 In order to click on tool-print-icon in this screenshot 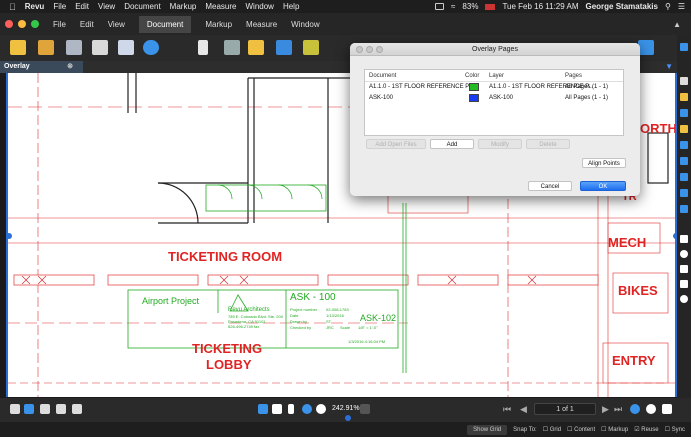, I will do `click(684, 81)`.